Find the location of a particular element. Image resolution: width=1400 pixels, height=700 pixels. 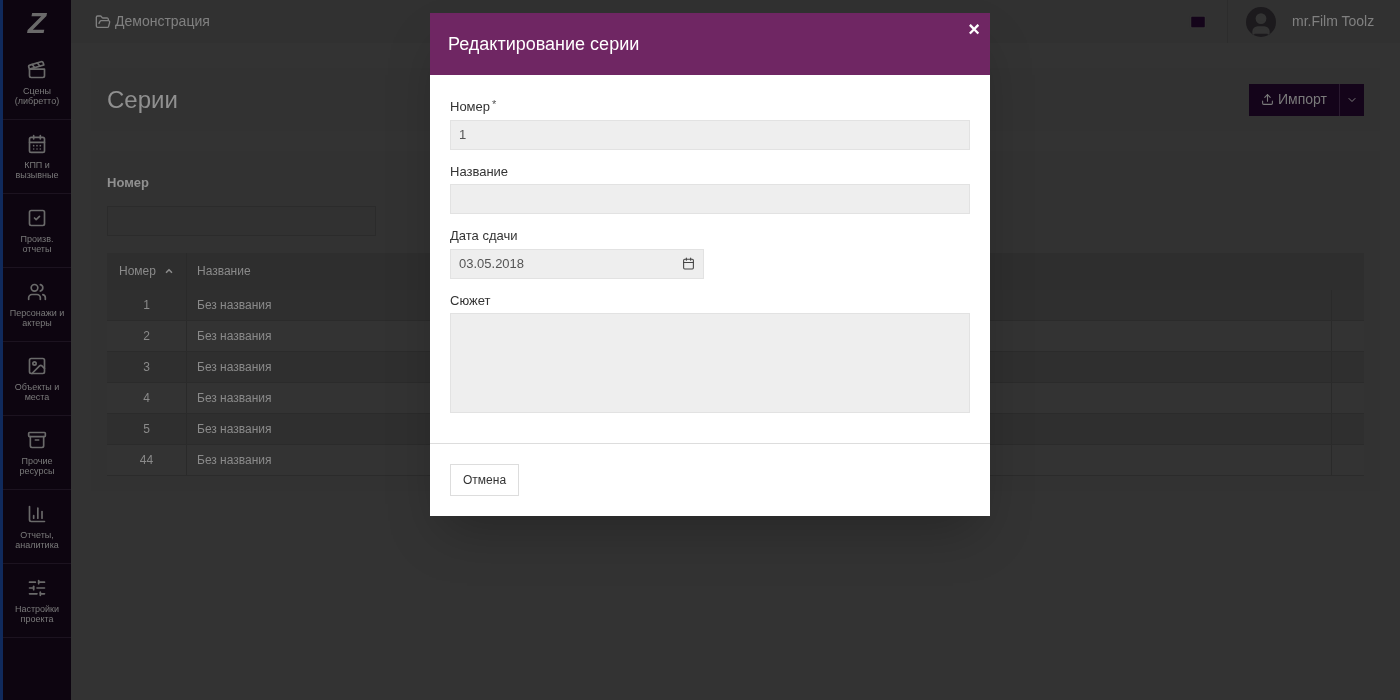

text-field: 1 is located at coordinates (710, 134).